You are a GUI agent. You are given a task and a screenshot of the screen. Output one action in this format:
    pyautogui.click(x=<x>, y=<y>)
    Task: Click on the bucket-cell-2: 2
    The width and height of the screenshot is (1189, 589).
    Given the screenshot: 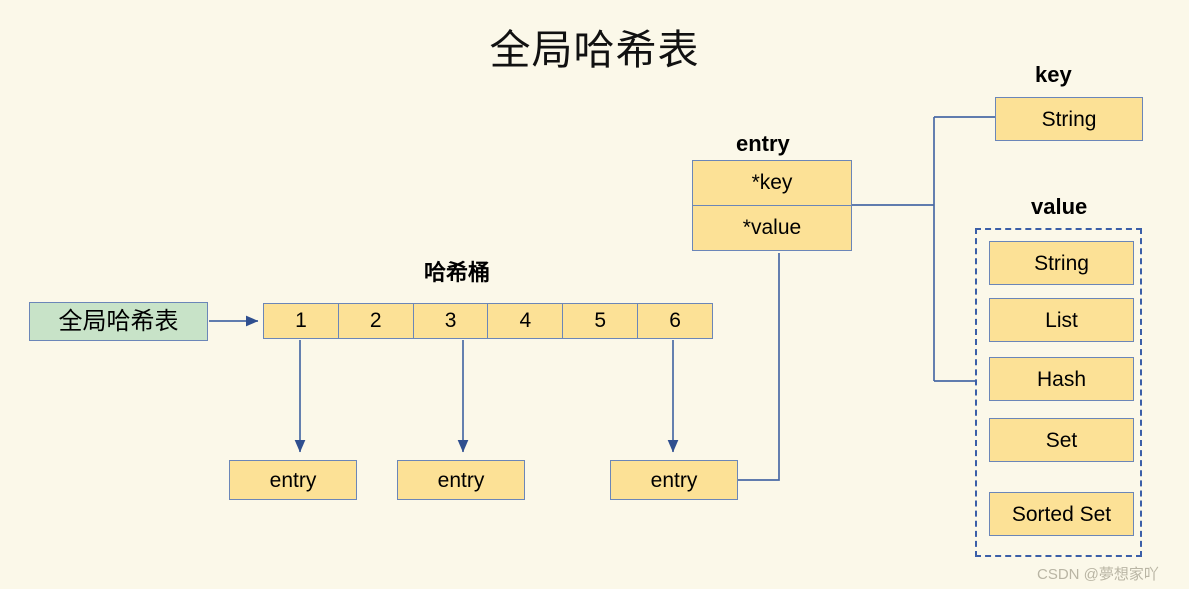 What is the action you would take?
    pyautogui.click(x=376, y=321)
    